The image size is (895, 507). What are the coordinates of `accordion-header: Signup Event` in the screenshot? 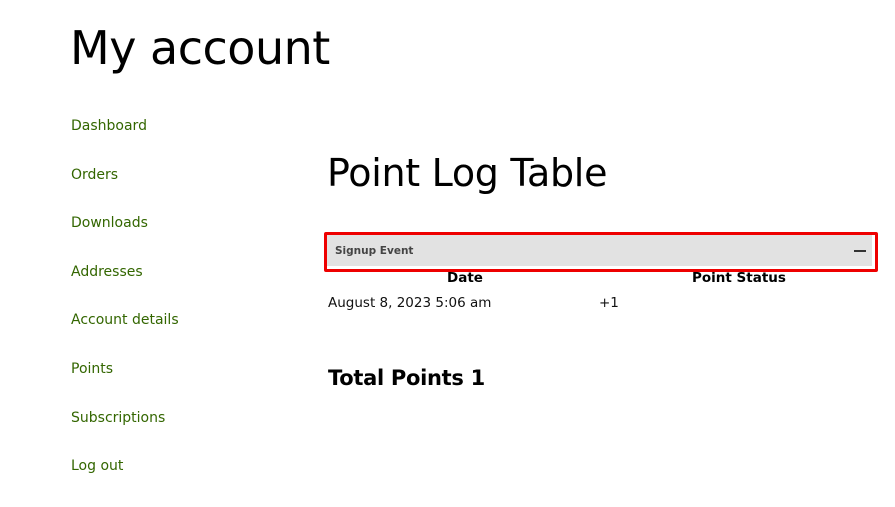 It's located at (599, 250).